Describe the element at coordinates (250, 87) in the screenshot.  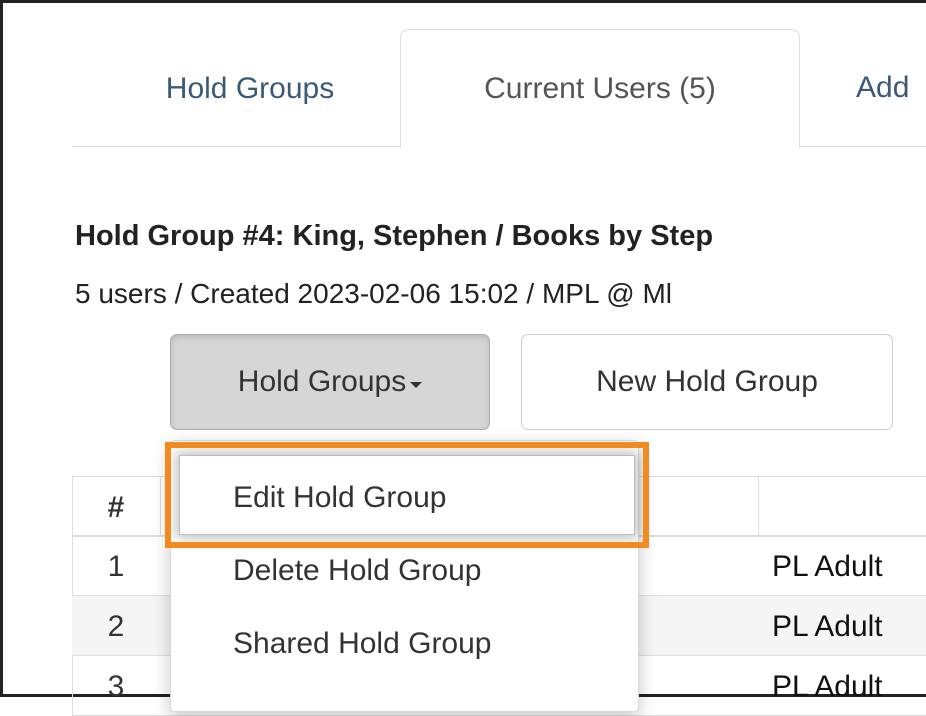
I see `tab-hold-groups: Hold Groups` at that location.